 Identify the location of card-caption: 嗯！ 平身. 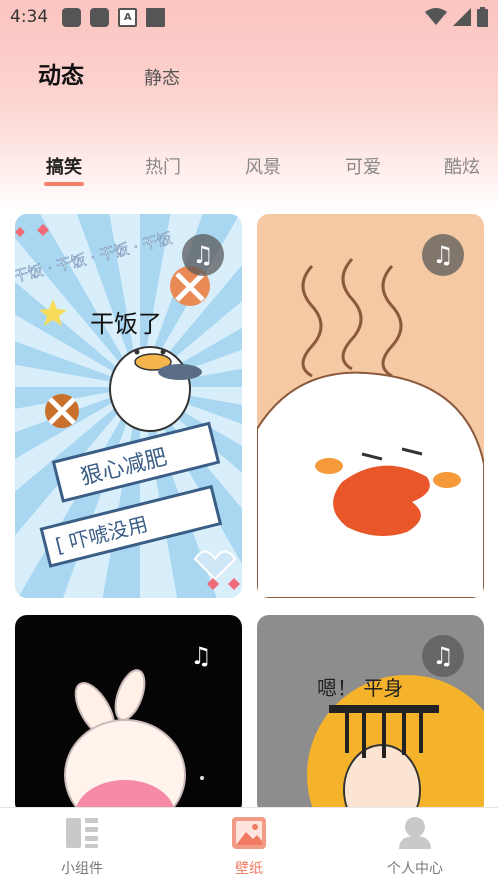
(360, 688).